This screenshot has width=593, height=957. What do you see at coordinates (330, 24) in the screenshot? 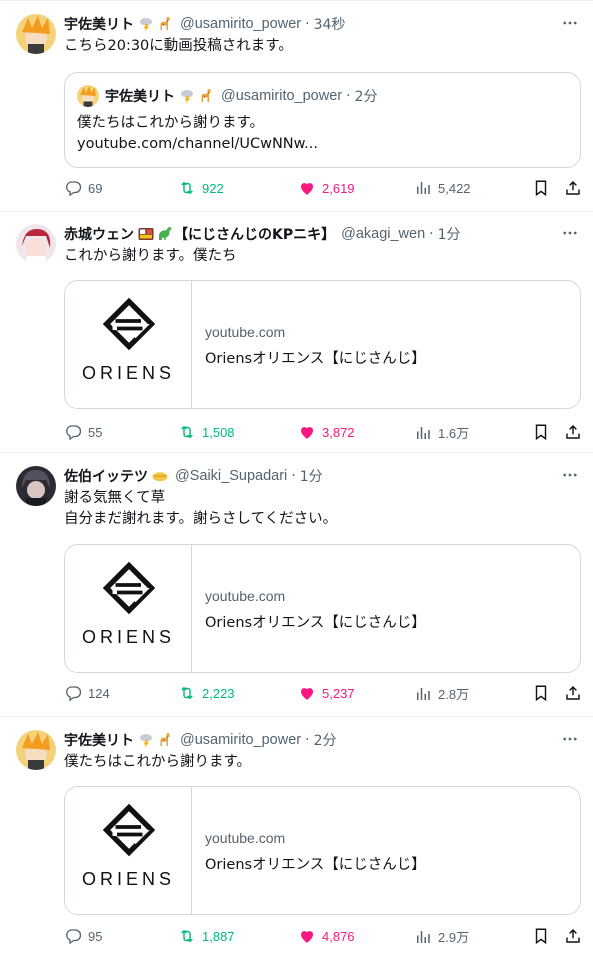
I see `timestamp: 34秒` at bounding box center [330, 24].